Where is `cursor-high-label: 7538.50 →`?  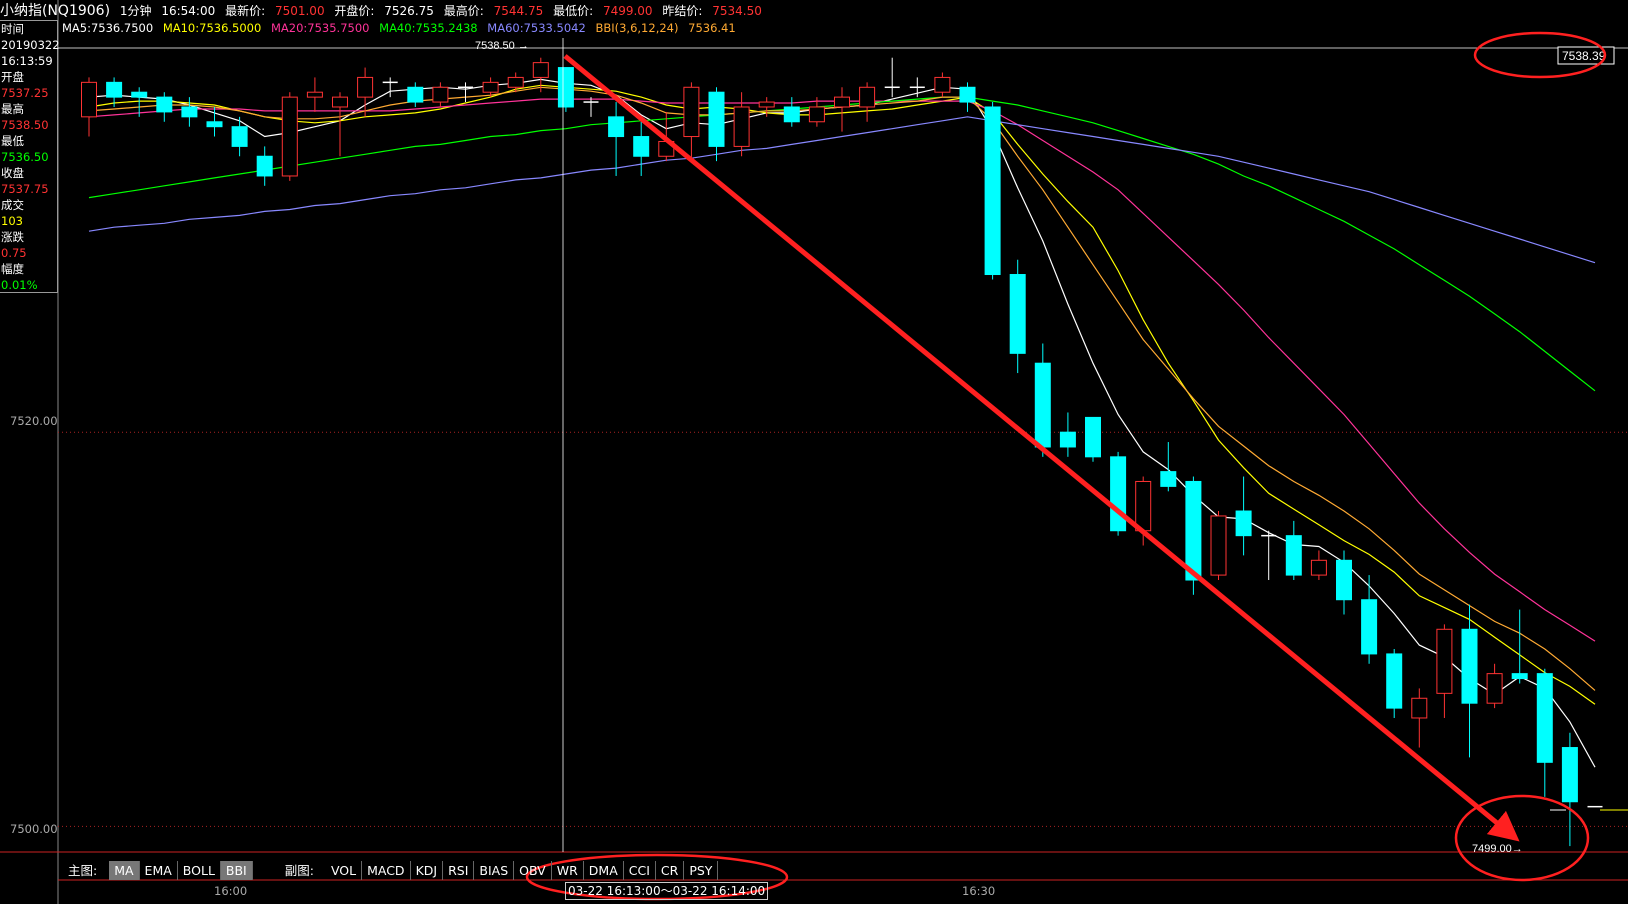
cursor-high-label: 7538.50 → is located at coordinates (502, 46).